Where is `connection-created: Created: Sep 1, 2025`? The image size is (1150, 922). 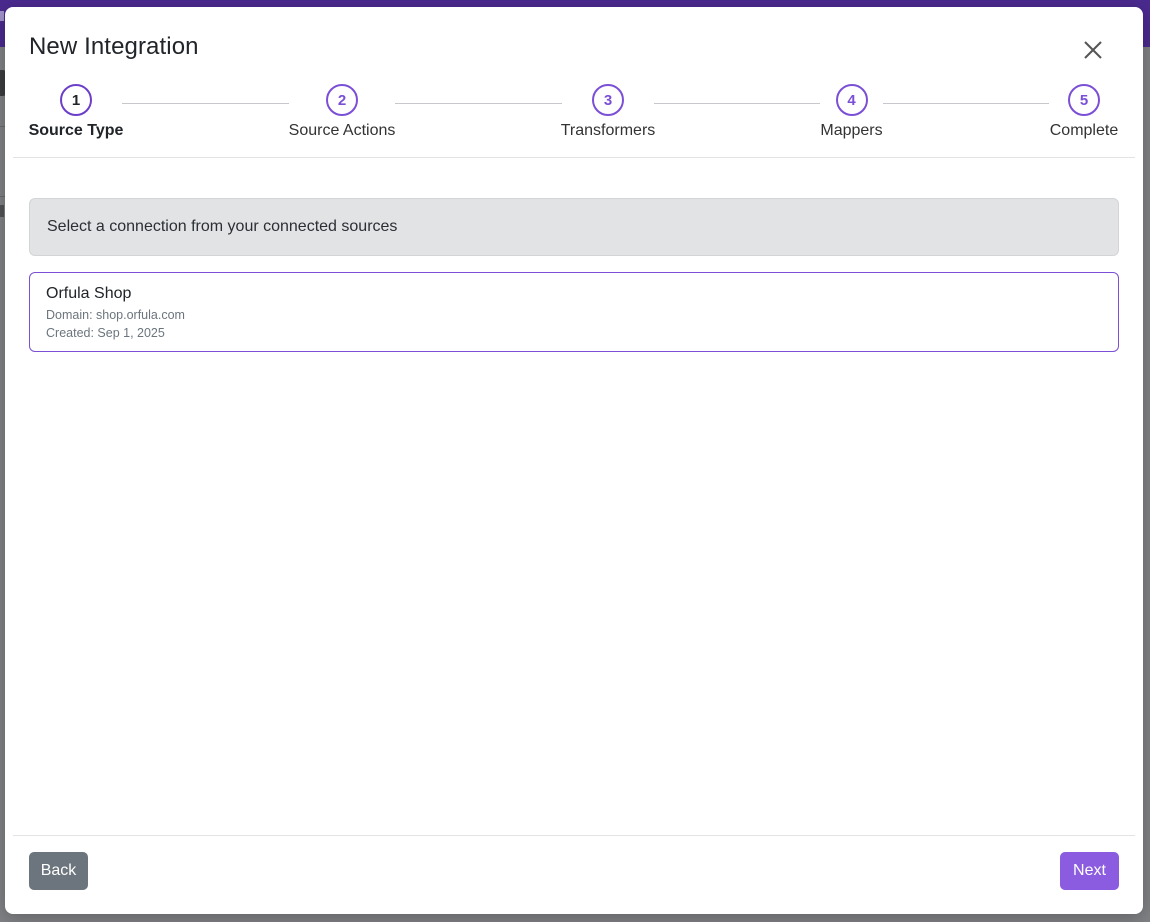
connection-created: Created: Sep 1, 2025 is located at coordinates (105, 333).